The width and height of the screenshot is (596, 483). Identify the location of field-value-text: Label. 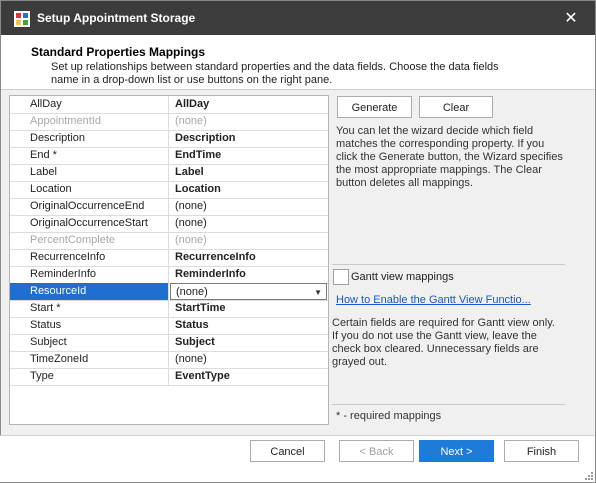
(189, 172).